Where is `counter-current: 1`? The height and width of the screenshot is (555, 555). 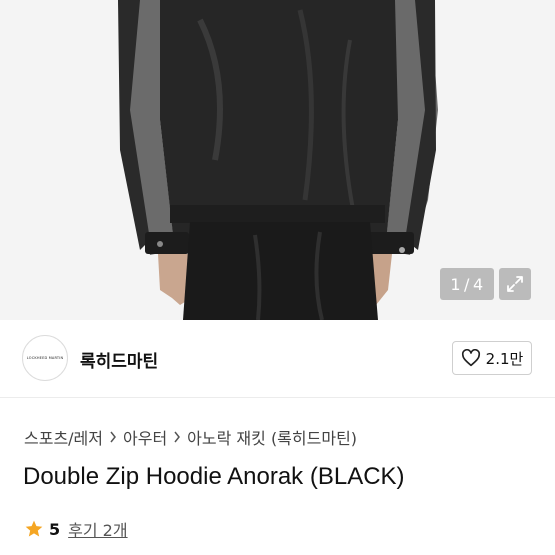
counter-current: 1 is located at coordinates (456, 284).